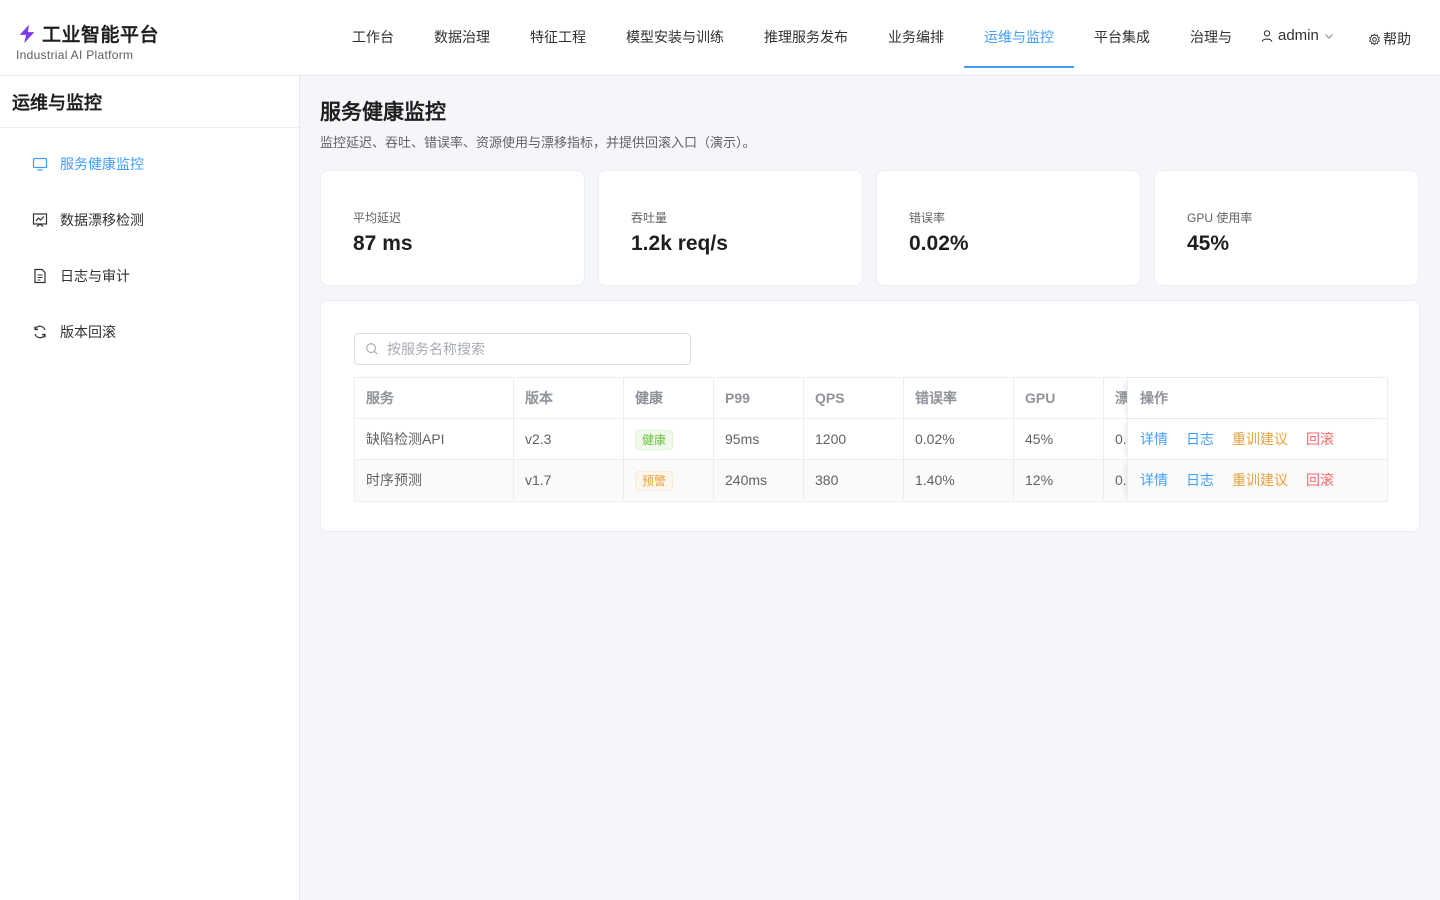  What do you see at coordinates (759, 439) in the screenshot?
I see `cell-p99: 95ms` at bounding box center [759, 439].